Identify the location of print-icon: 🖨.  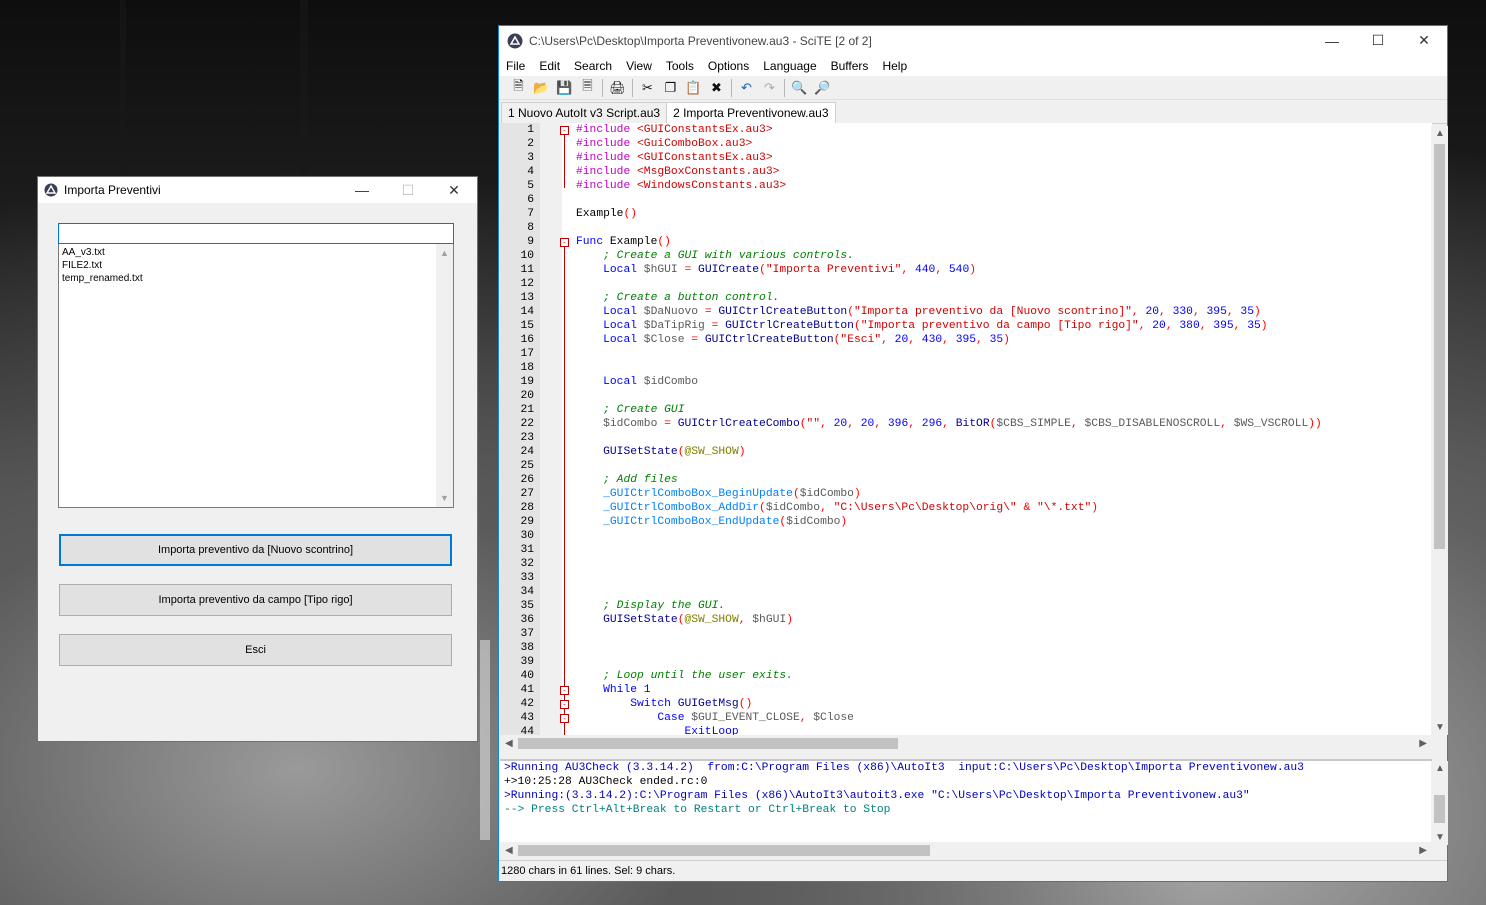
(617, 88).